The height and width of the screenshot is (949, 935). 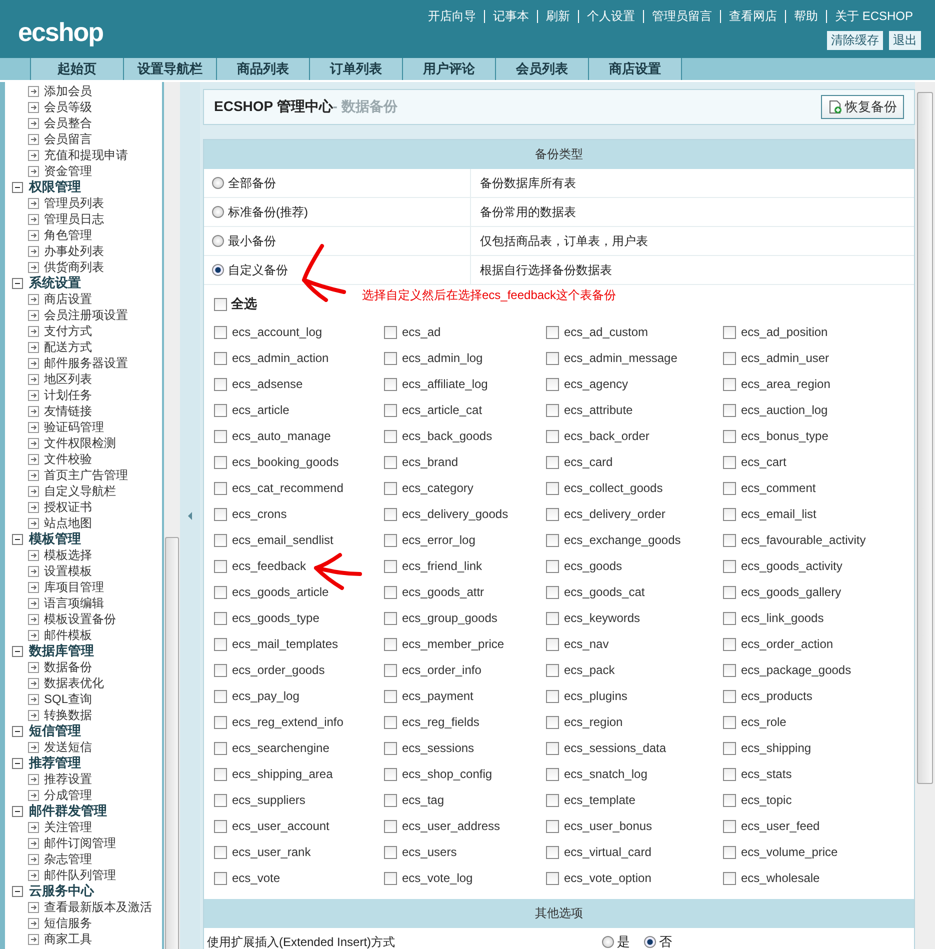 I want to click on table-checkbox: ecs_order_info, so click(x=465, y=670).